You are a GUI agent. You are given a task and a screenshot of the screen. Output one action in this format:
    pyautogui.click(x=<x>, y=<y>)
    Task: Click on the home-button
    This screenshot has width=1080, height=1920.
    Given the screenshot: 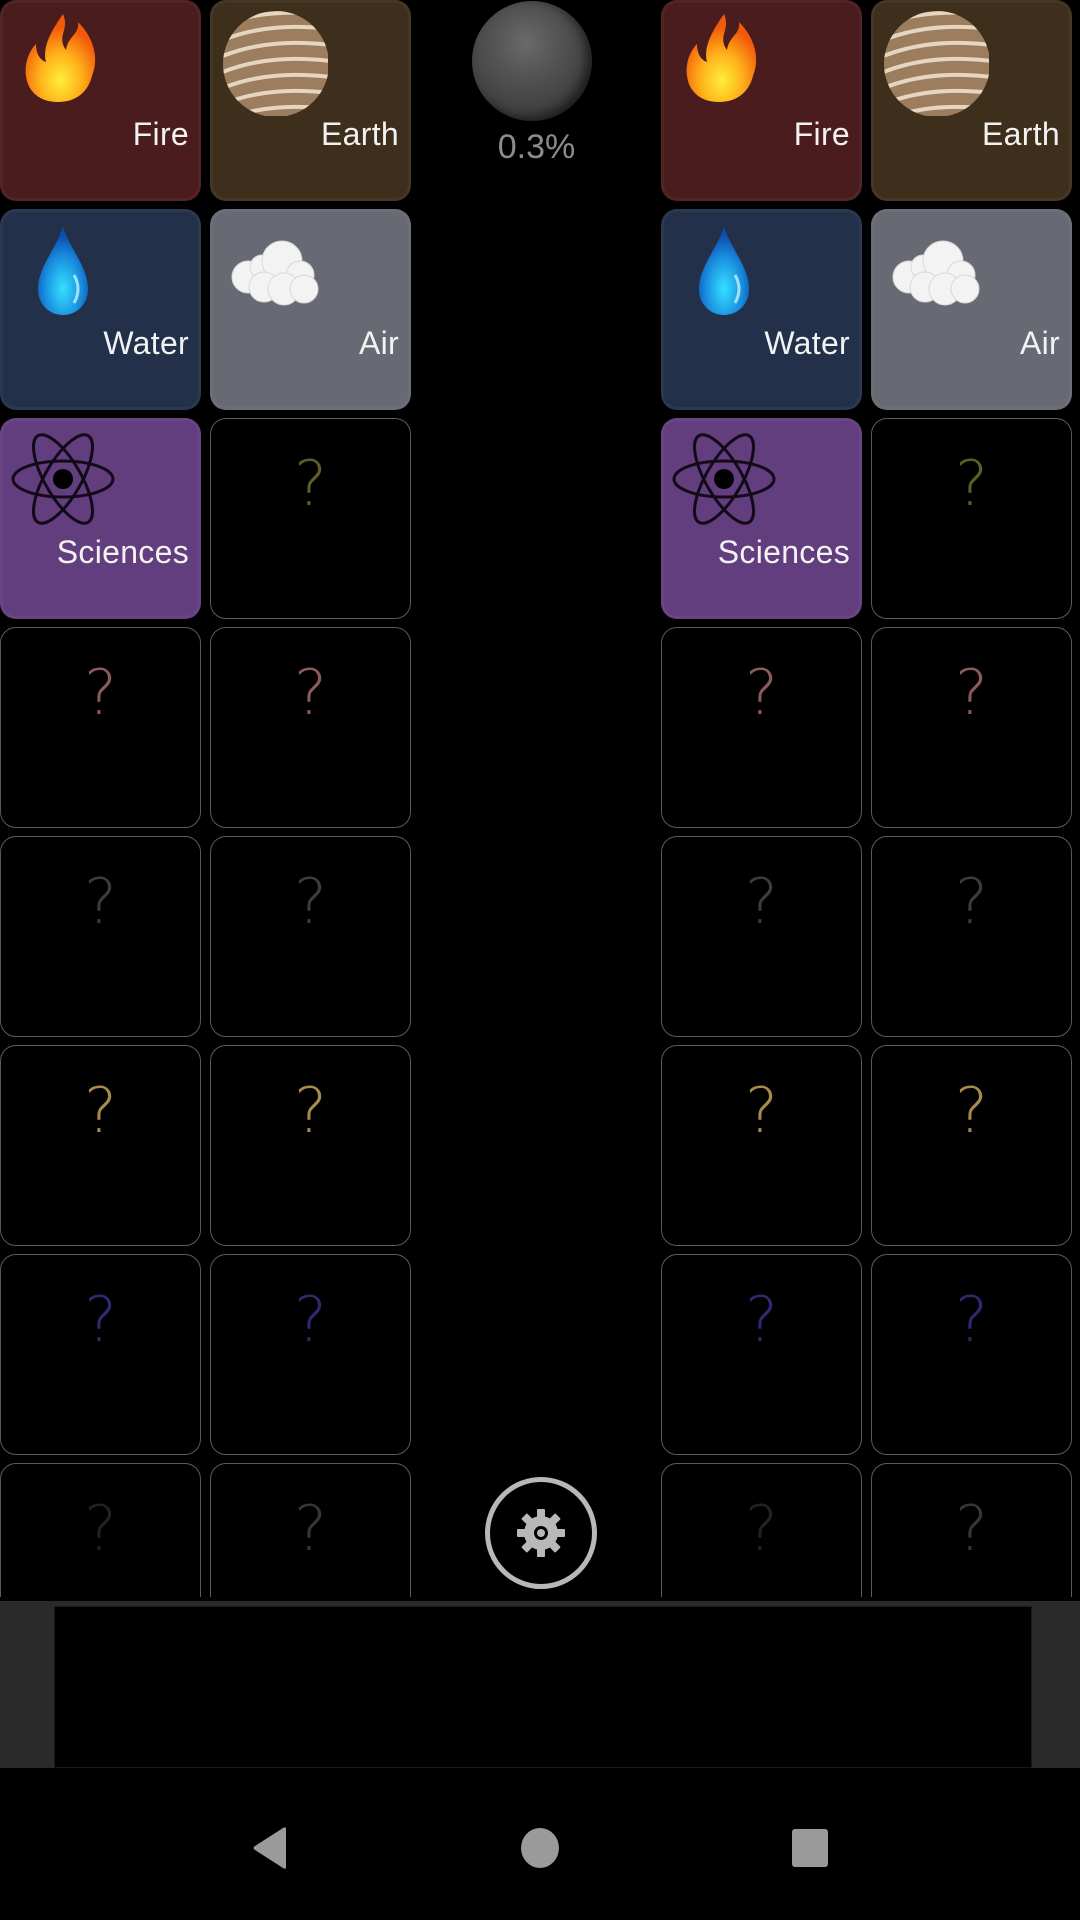 What is the action you would take?
    pyautogui.click(x=540, y=1848)
    